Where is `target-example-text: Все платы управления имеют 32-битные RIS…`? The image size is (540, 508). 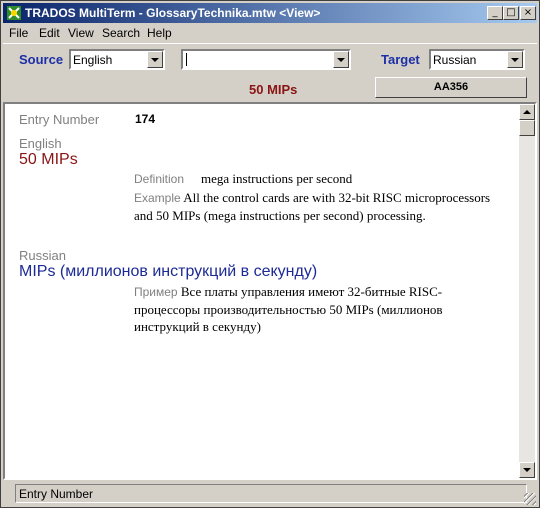 target-example-text: Все платы управления имеют 32-битные RIS… is located at coordinates (288, 309).